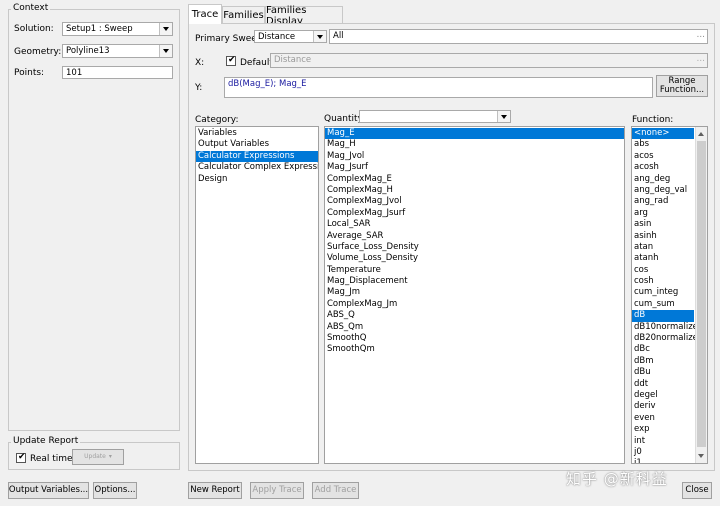 The height and width of the screenshot is (506, 720). What do you see at coordinates (474, 327) in the screenshot?
I see `quantity-item: ABS_Qm` at bounding box center [474, 327].